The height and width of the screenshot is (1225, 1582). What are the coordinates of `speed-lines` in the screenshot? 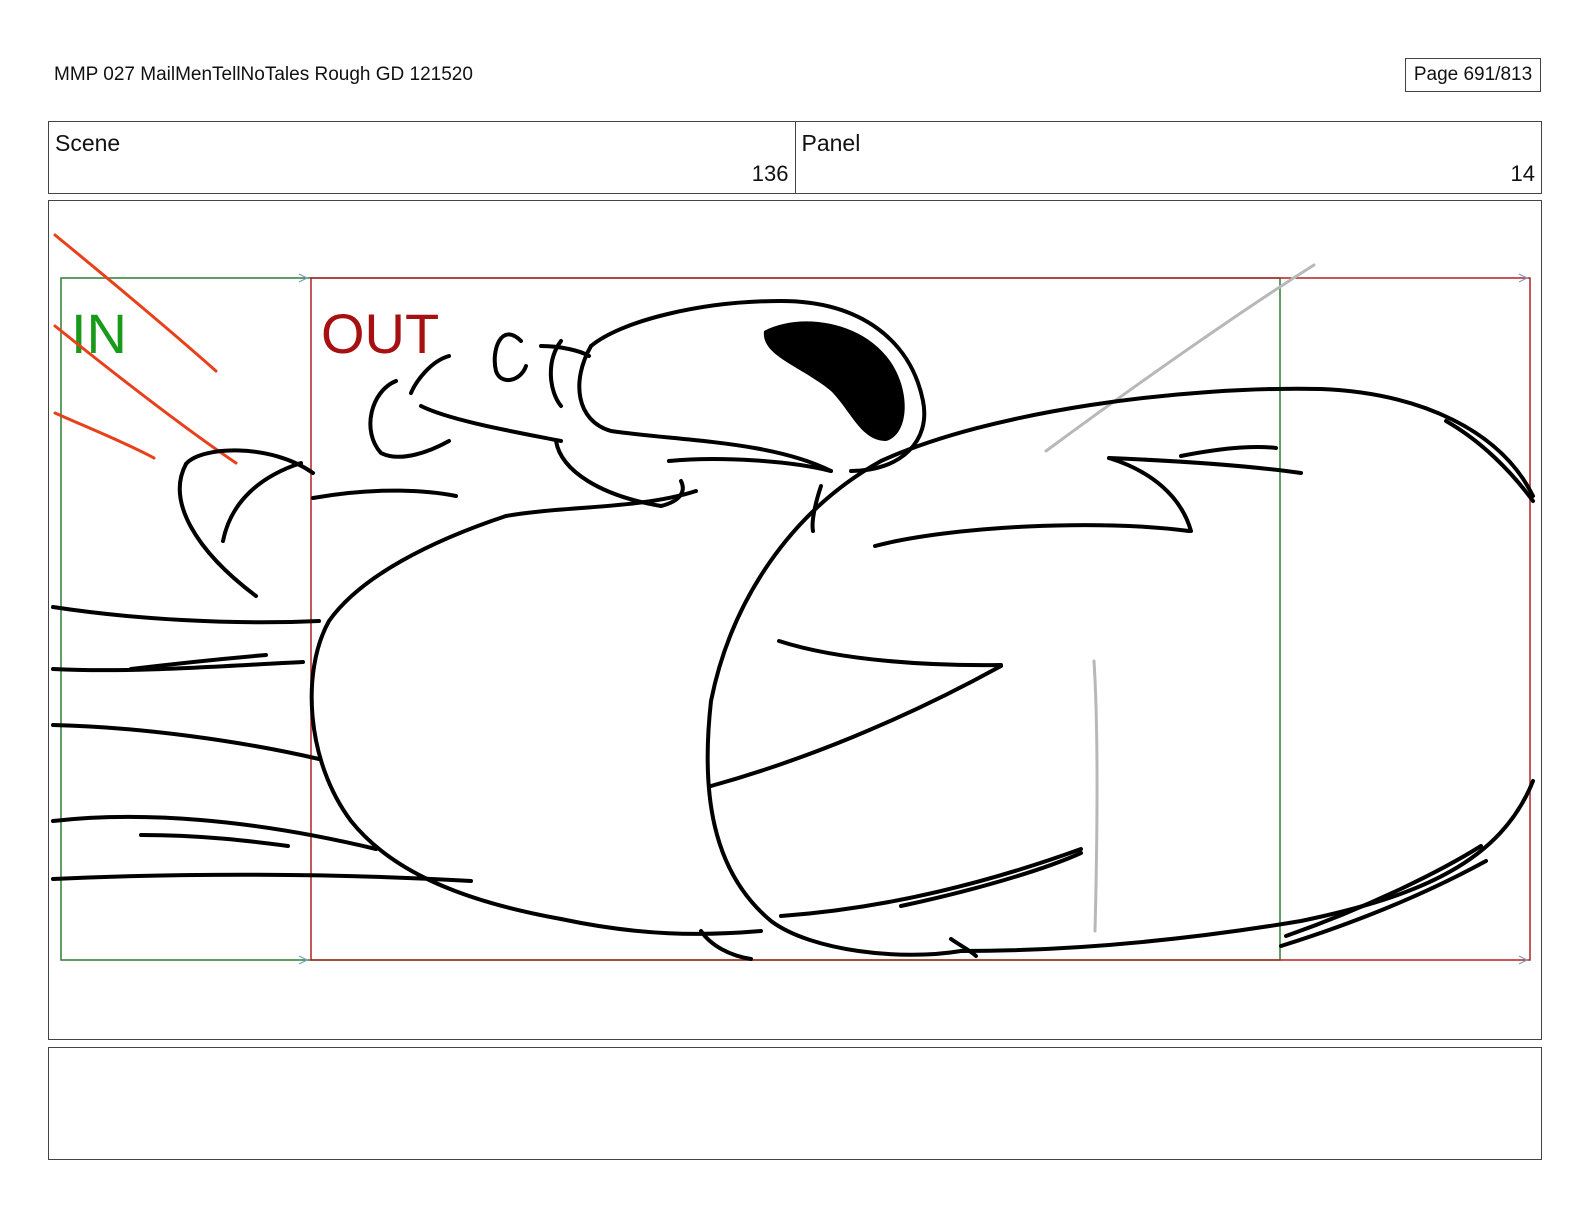 It's located at (145, 349).